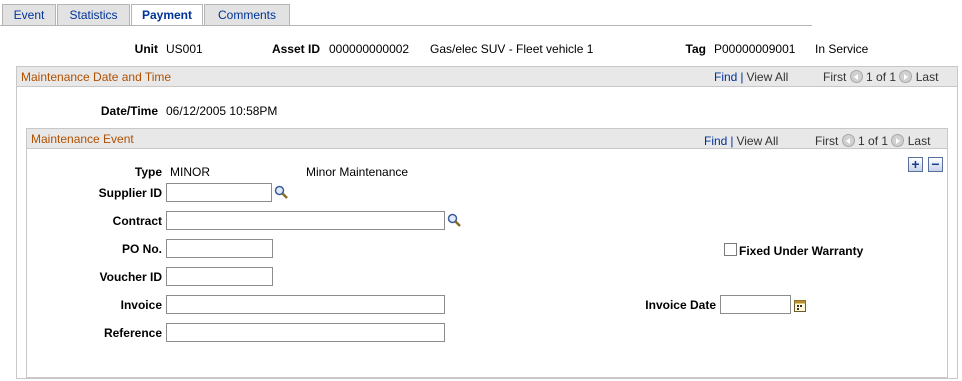 This screenshot has height=381, width=962. I want to click on invoice-input, so click(305, 304).